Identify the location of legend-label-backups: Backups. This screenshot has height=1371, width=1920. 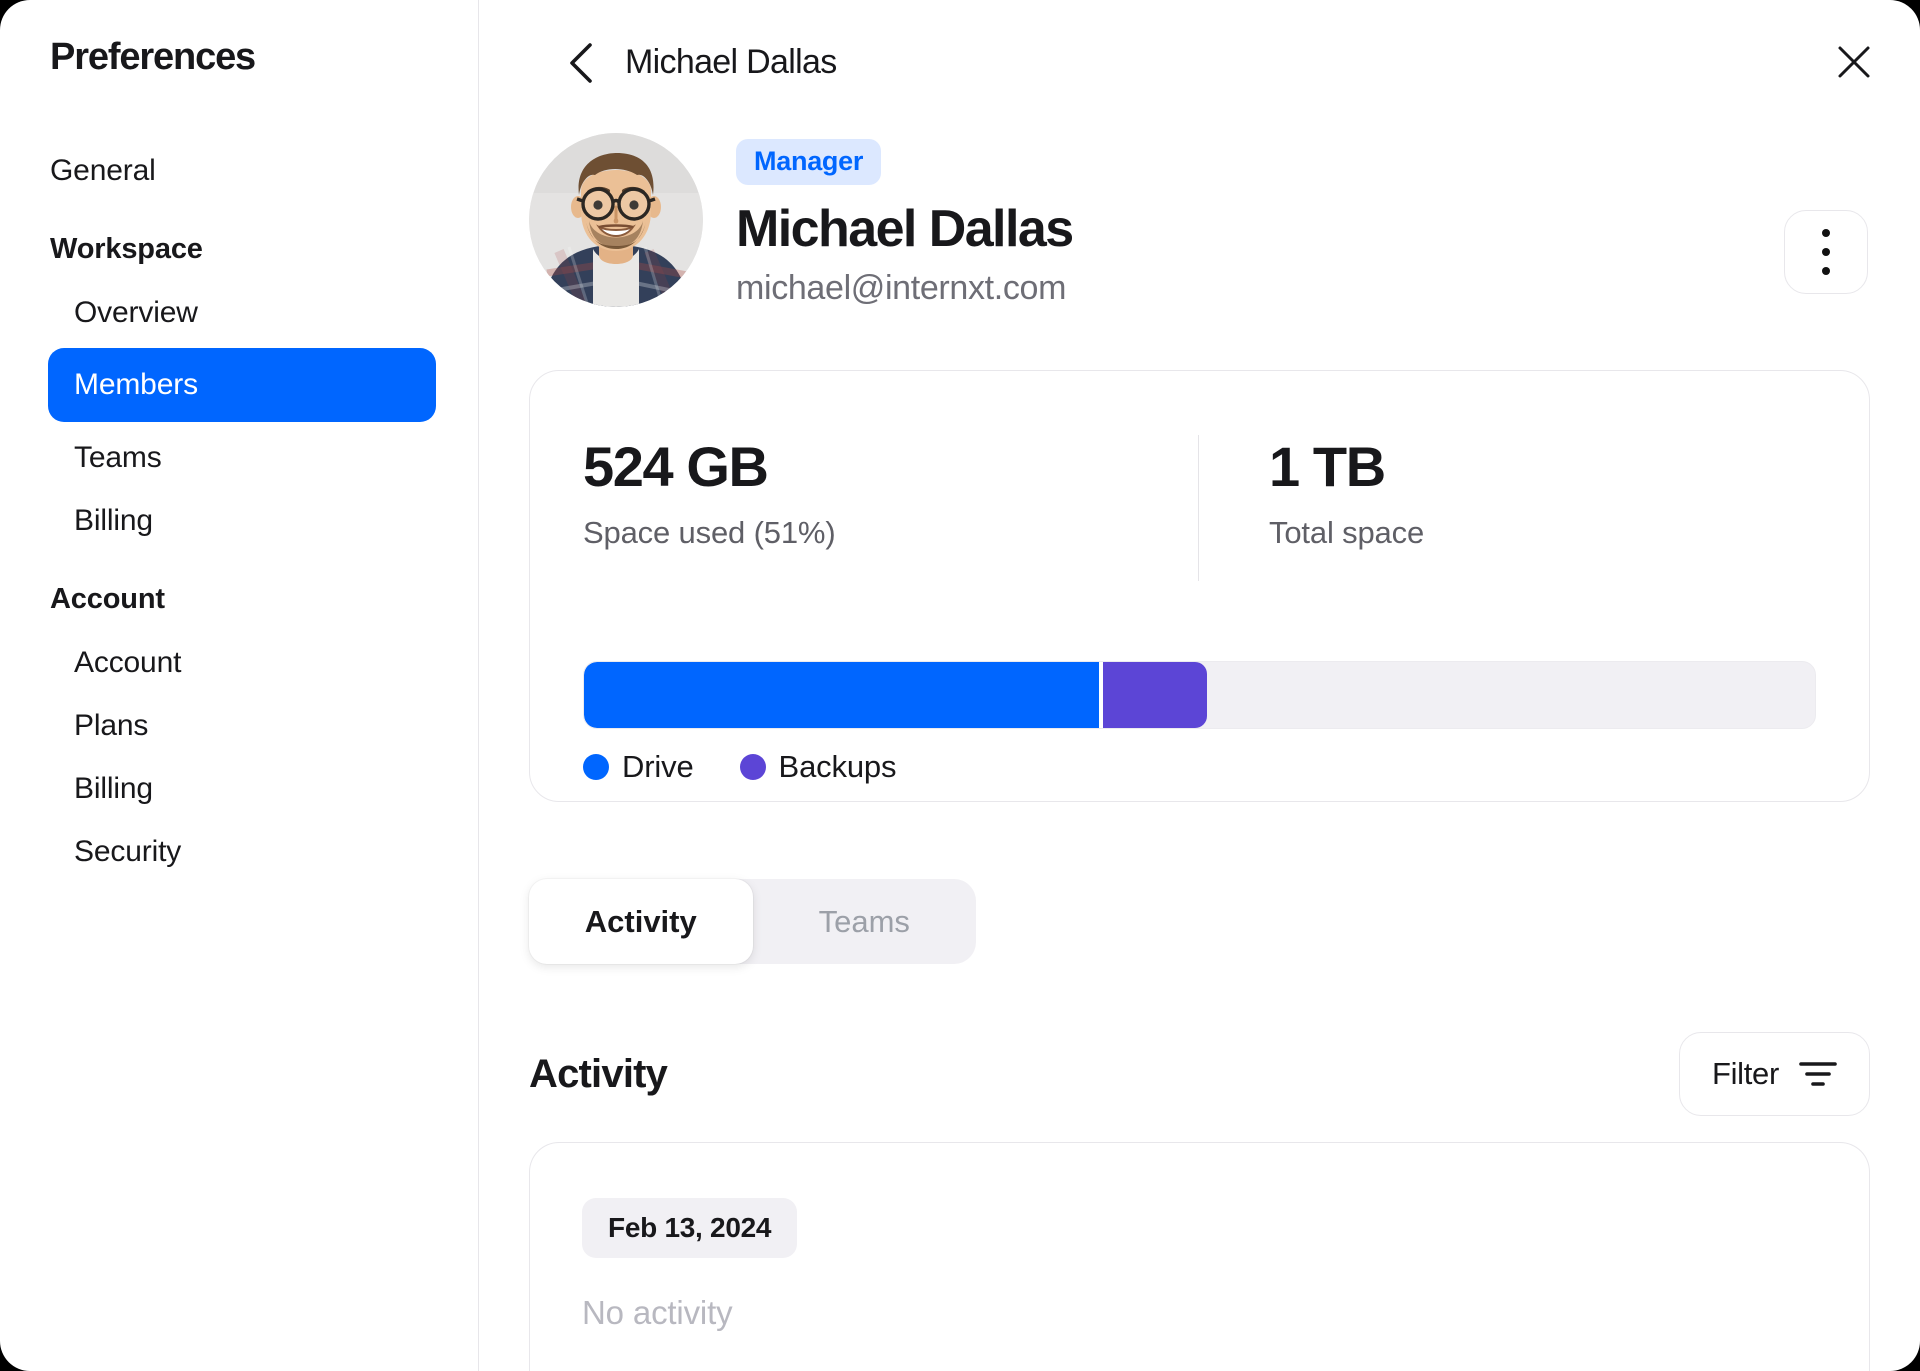
(837, 766).